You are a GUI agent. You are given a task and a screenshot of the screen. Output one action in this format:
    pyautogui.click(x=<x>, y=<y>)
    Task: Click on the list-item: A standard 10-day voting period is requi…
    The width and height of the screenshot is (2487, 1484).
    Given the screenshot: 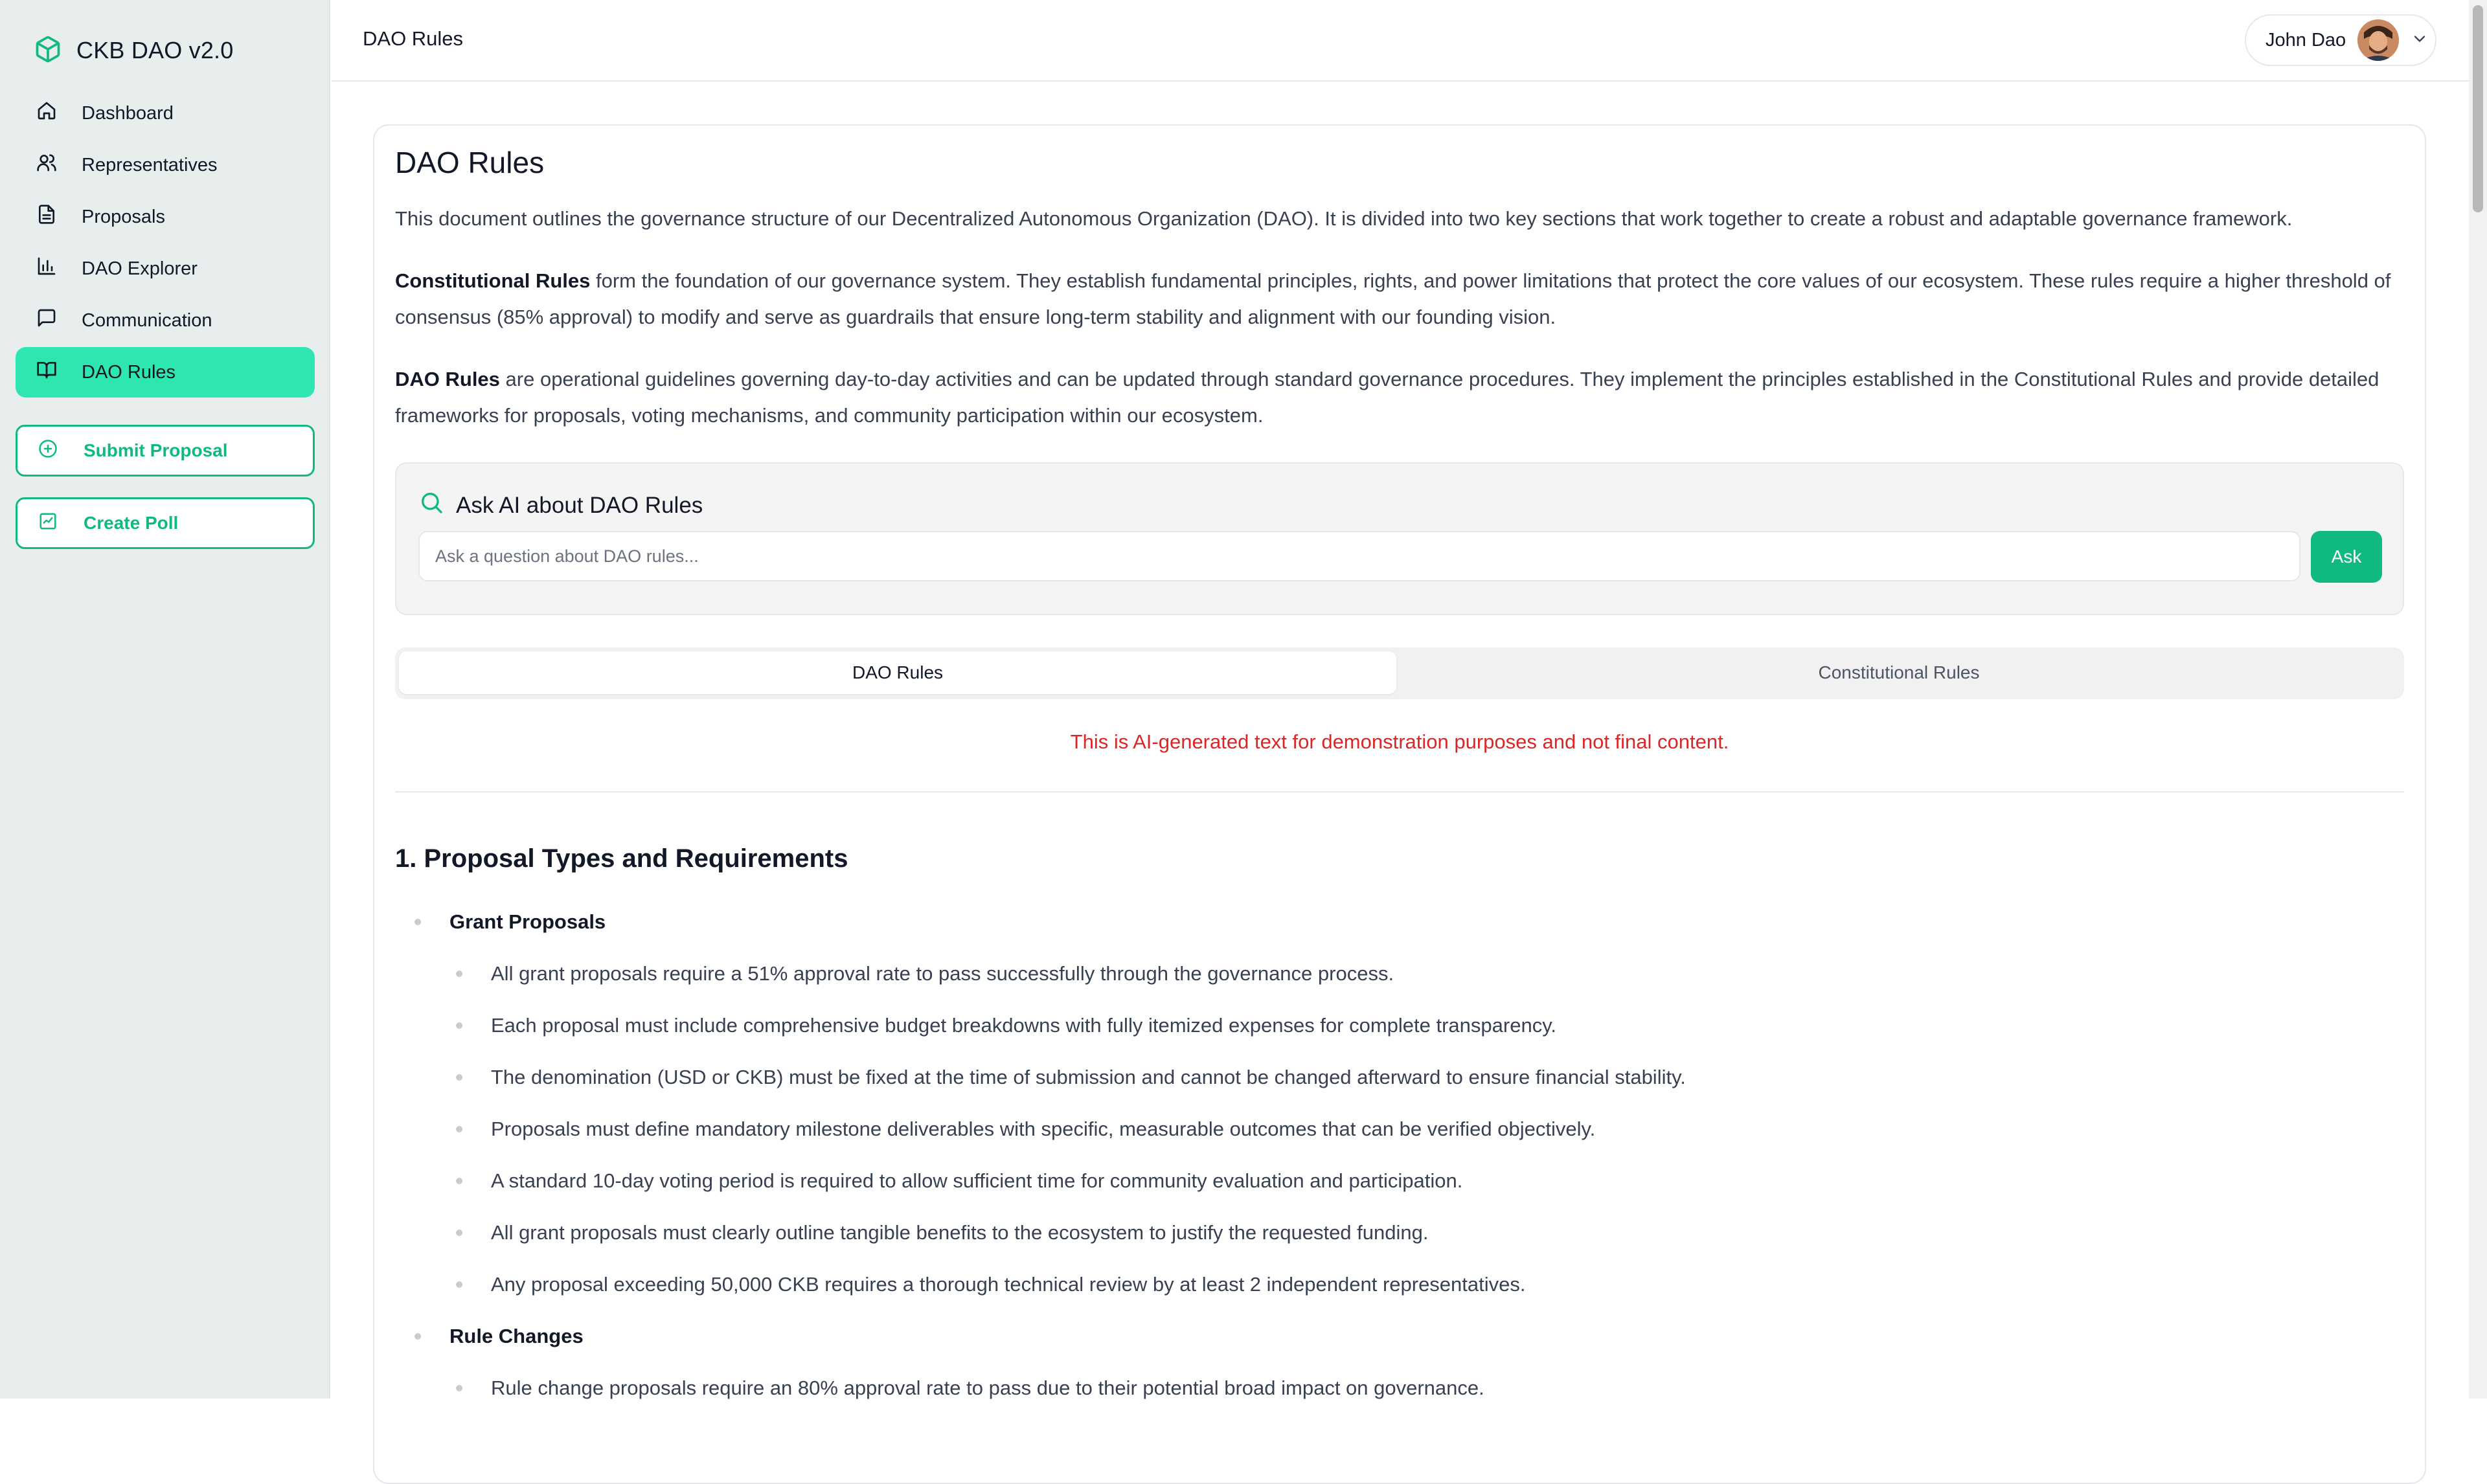 What is the action you would take?
    pyautogui.click(x=959, y=1181)
    